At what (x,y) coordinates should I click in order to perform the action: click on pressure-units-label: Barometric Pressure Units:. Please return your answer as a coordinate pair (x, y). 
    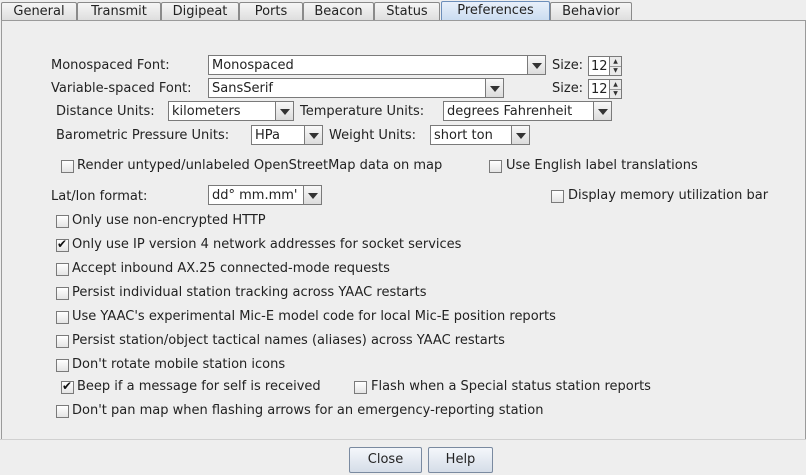
    Looking at the image, I should click on (143, 135).